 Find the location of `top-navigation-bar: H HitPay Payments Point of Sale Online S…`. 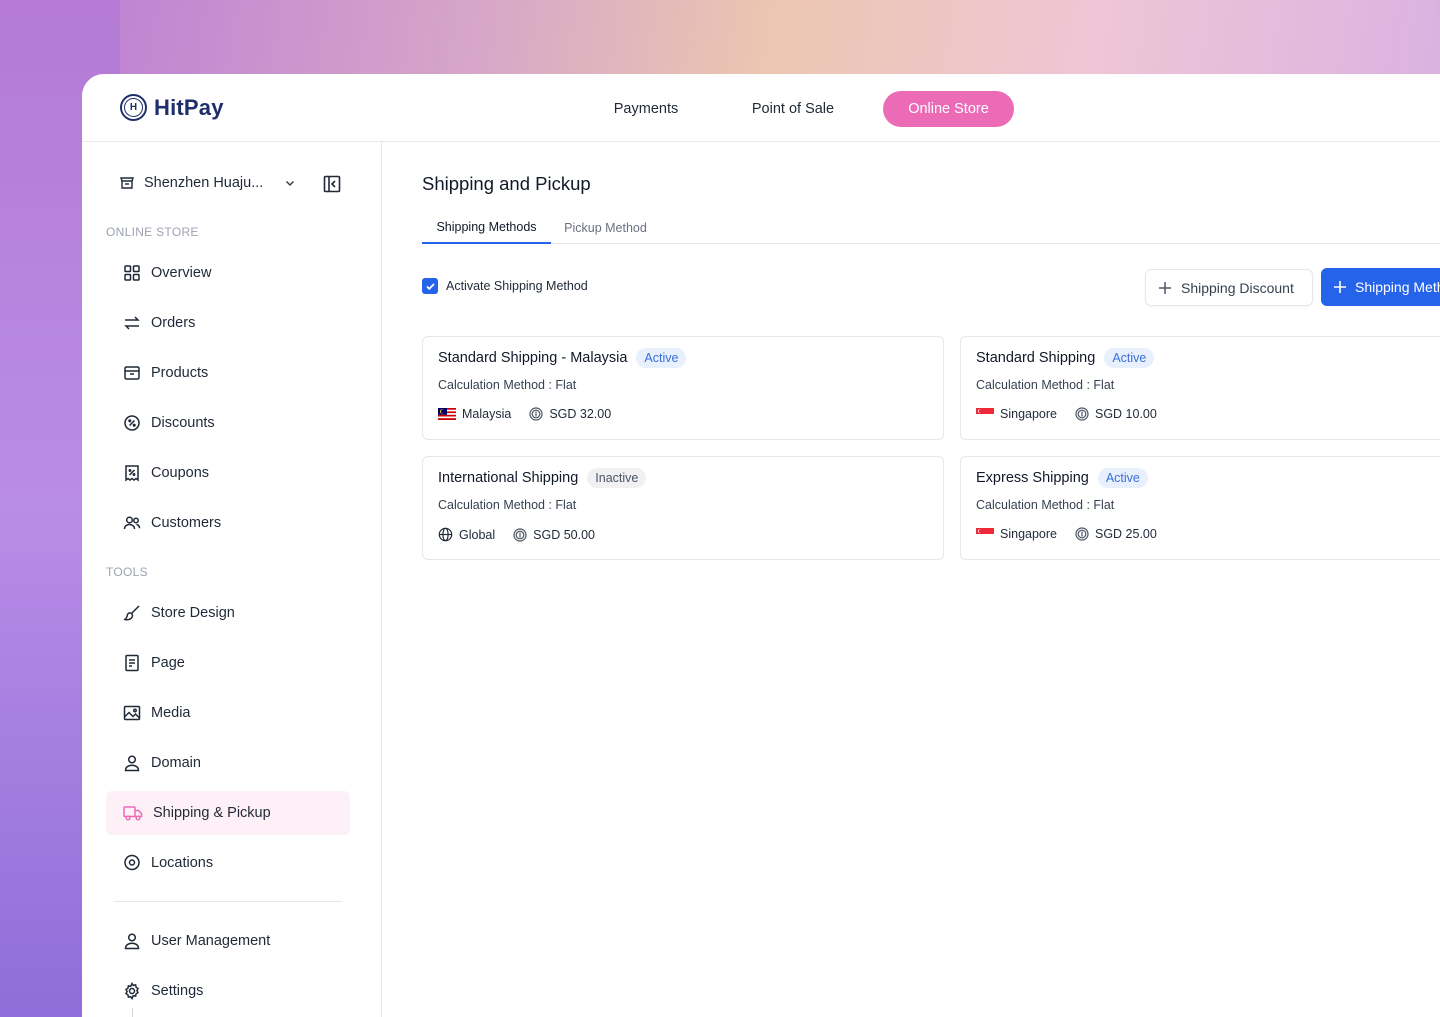

top-navigation-bar: H HitPay Payments Point of Sale Online S… is located at coordinates (761, 108).